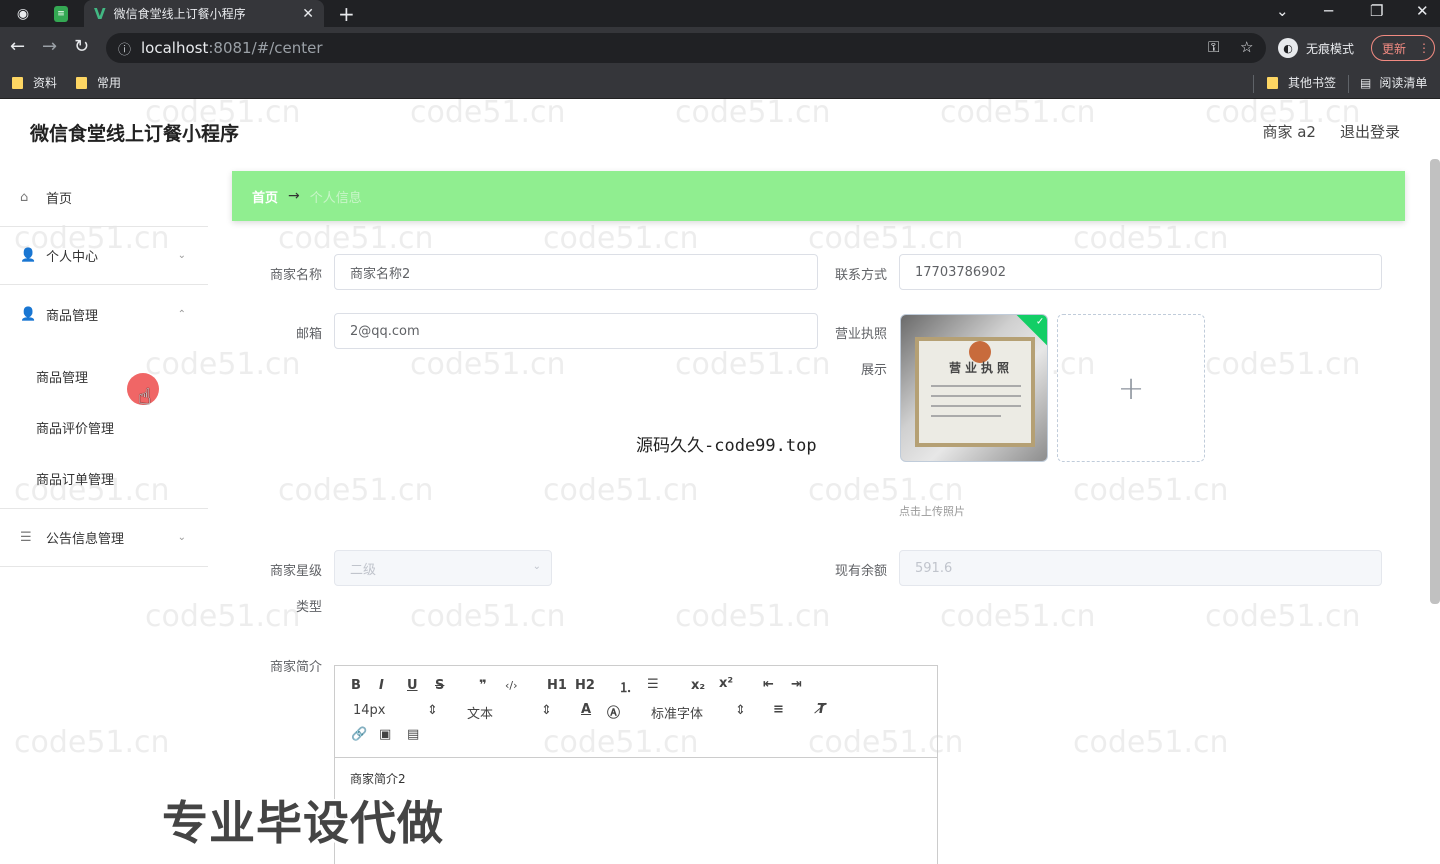 The width and height of the screenshot is (1440, 864). What do you see at coordinates (726, 683) in the screenshot?
I see `superscript-icon: x²` at bounding box center [726, 683].